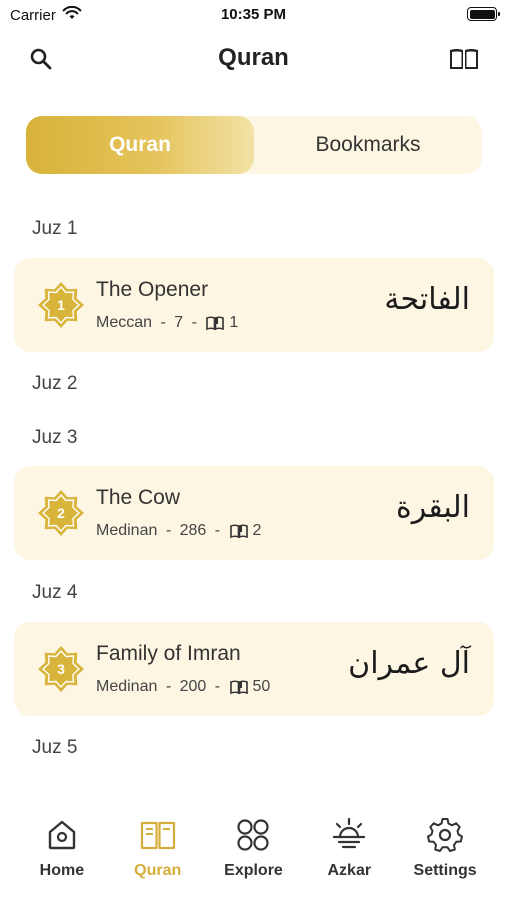 The width and height of the screenshot is (507, 900). Describe the element at coordinates (253, 835) in the screenshot. I see `explore-icon` at that location.